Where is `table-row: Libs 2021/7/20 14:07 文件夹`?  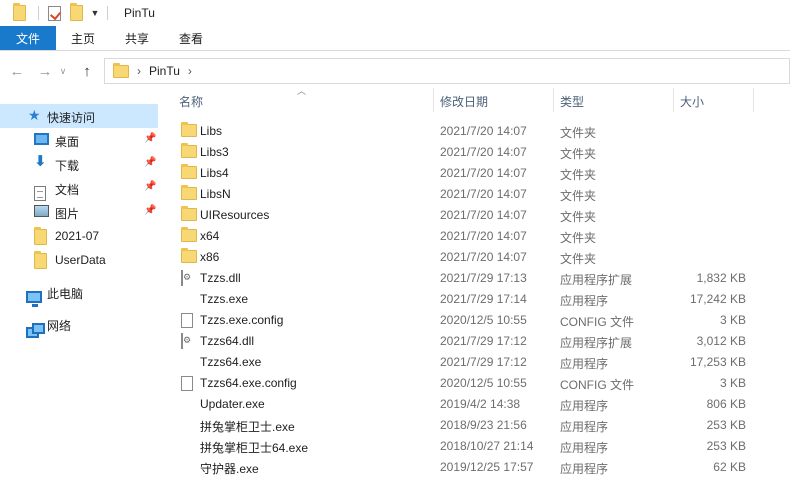 table-row: Libs 2021/7/20 14:07 文件夹 is located at coordinates (460, 131).